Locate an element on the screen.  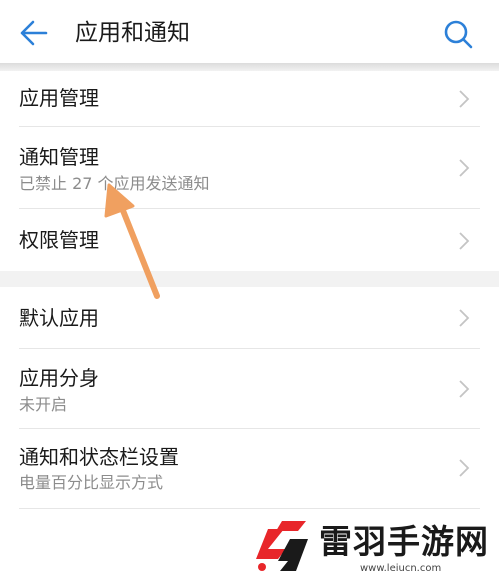
item-subtitle: 已禁止 27 个应用发送通知 is located at coordinates (114, 183).